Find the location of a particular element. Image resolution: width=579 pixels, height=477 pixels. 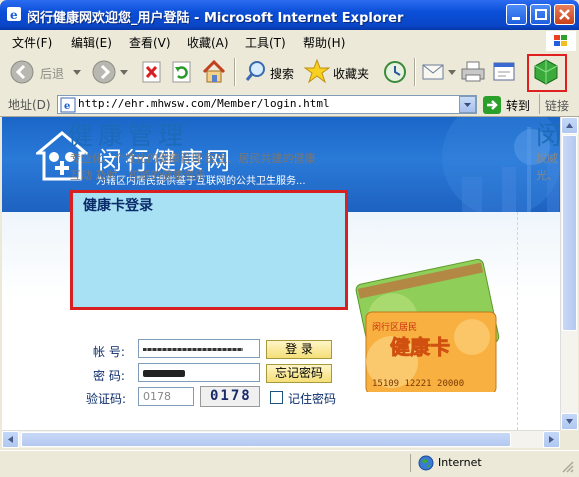

card-title: 健康卡 is located at coordinates (420, 347).